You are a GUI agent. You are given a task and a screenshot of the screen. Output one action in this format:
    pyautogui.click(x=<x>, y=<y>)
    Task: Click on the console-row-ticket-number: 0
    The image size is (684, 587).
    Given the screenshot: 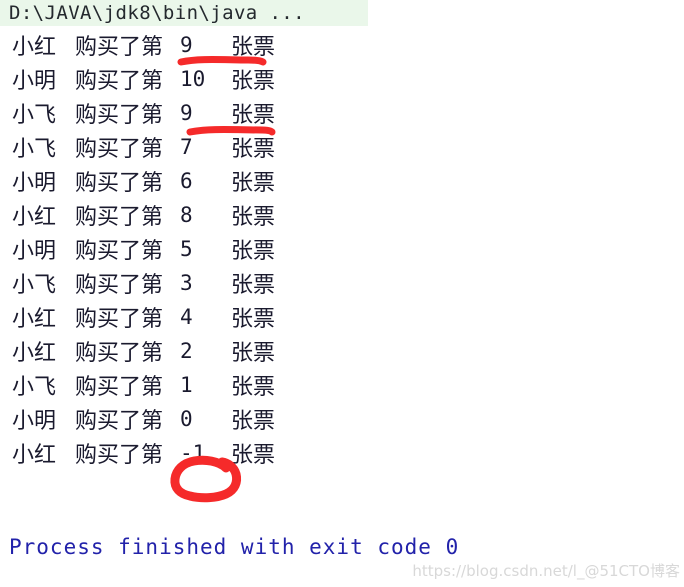 What is the action you would take?
    pyautogui.click(x=186, y=419)
    